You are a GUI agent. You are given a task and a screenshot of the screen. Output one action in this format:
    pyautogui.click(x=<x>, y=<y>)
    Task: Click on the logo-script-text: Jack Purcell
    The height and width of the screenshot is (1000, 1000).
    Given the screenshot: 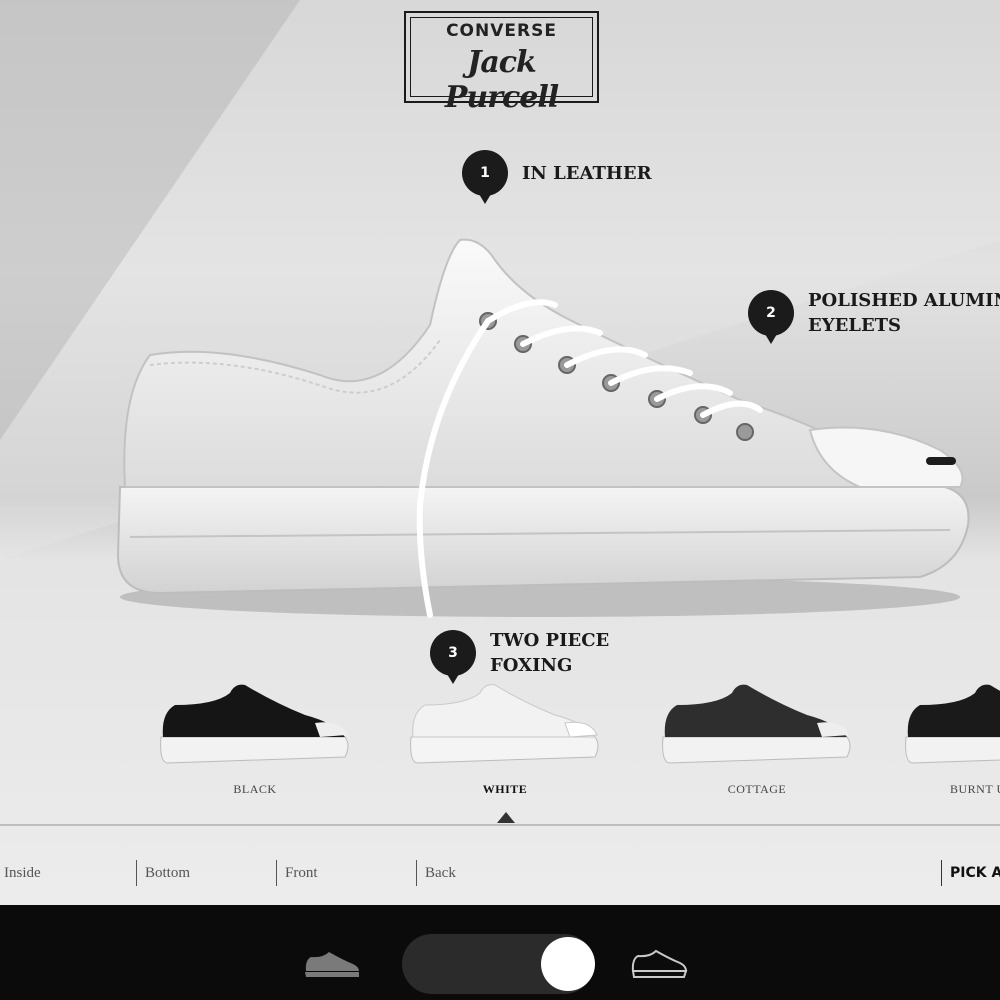 What is the action you would take?
    pyautogui.click(x=501, y=80)
    